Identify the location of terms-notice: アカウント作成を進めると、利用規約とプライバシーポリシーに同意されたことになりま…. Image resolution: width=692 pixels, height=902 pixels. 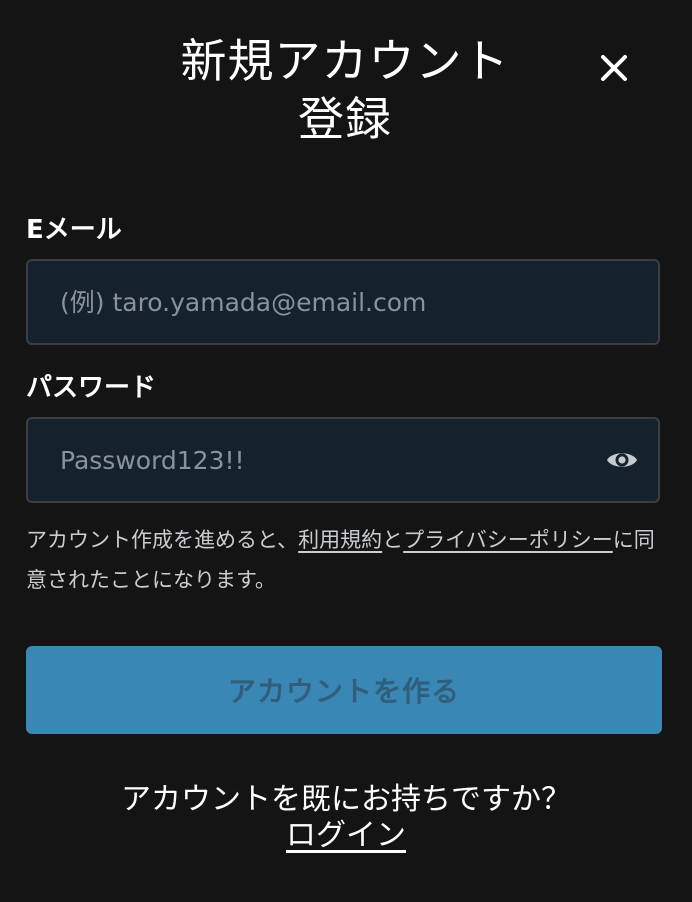
(346, 560).